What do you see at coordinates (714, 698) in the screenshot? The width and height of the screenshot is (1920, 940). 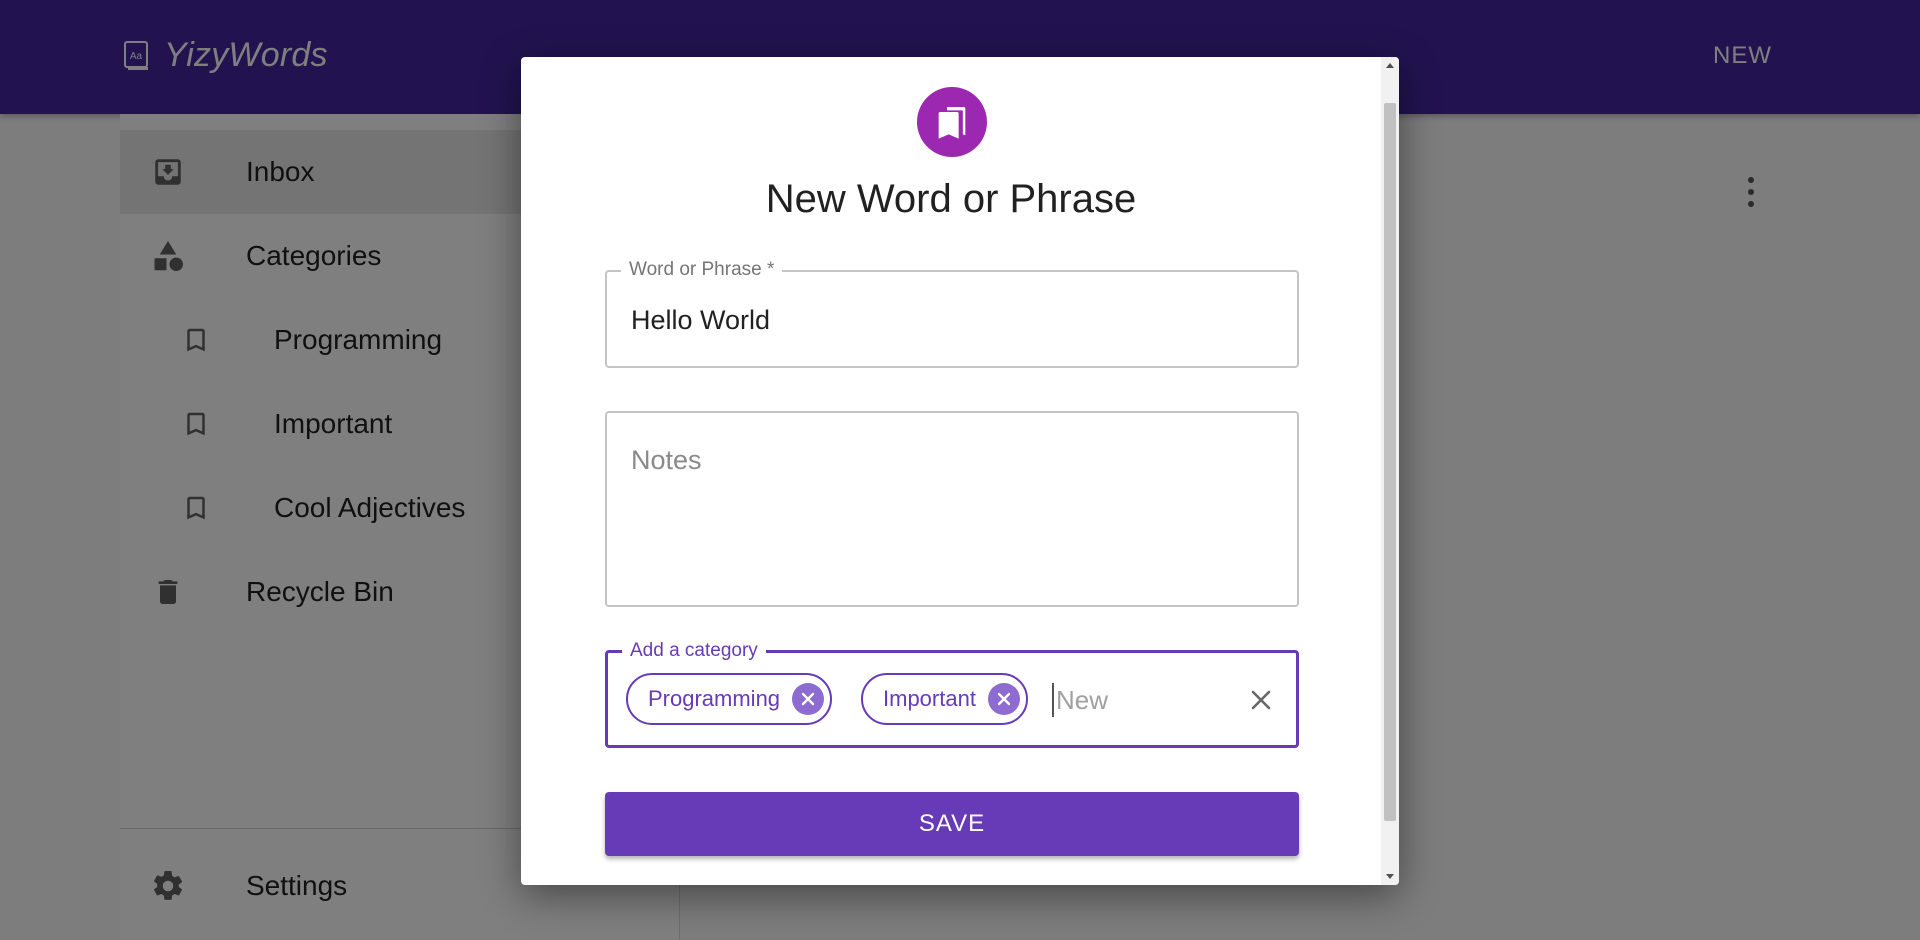 I see `chip-label: Programming` at bounding box center [714, 698].